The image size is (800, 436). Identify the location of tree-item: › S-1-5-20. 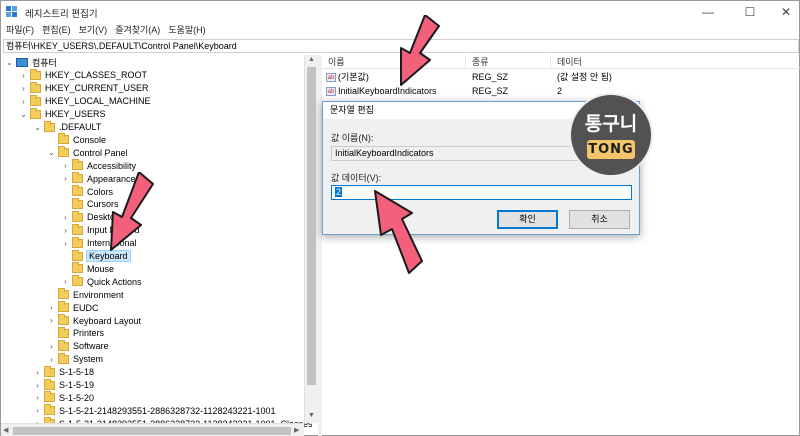
(63, 397).